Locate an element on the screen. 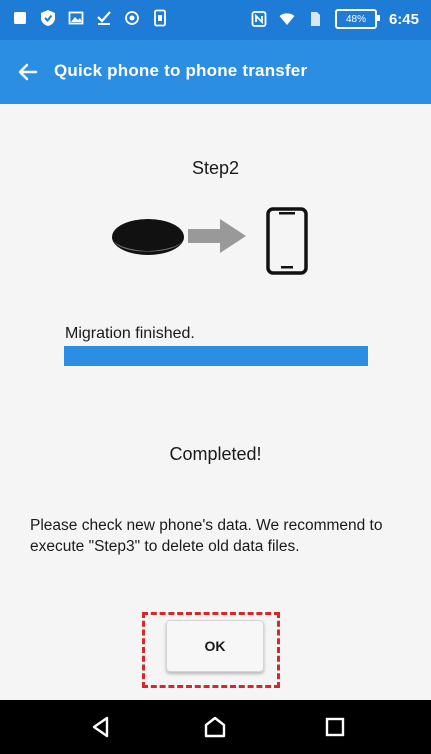 The height and width of the screenshot is (754, 431). page-title: Quick phone to phone transfer is located at coordinates (181, 70).